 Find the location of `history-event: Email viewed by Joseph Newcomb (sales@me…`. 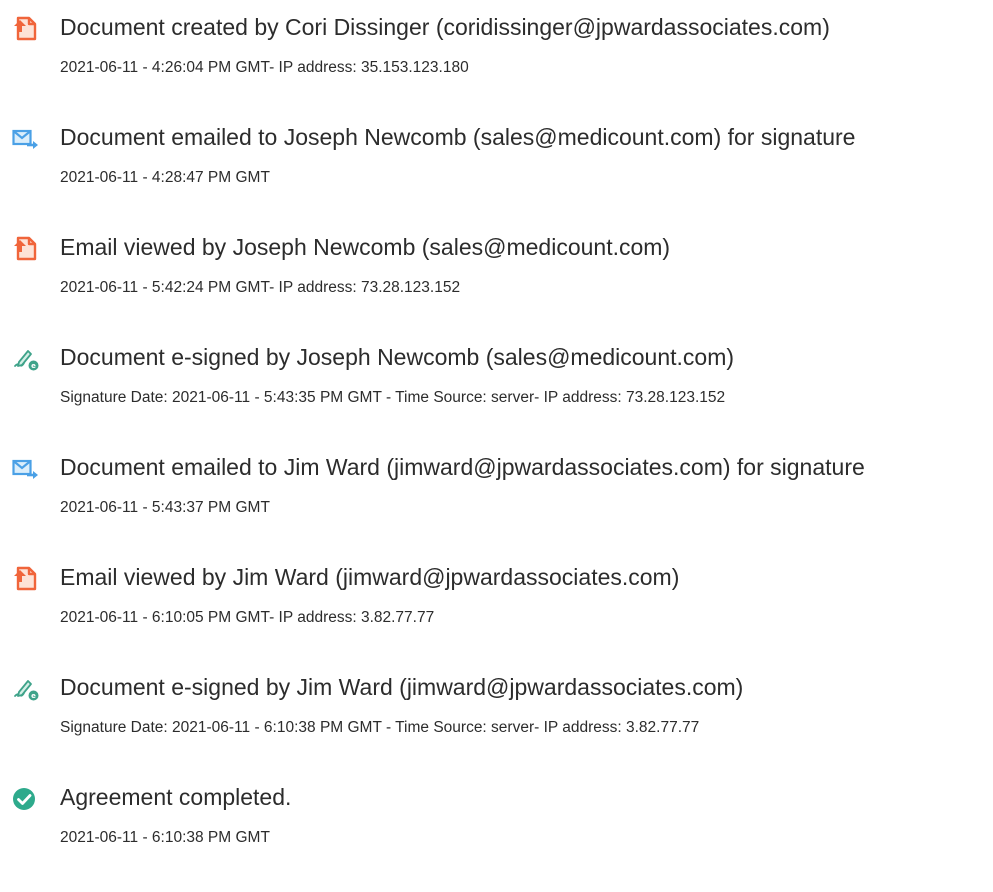

history-event: Email viewed by Joseph Newcomb (sales@me… is located at coordinates (499, 287).